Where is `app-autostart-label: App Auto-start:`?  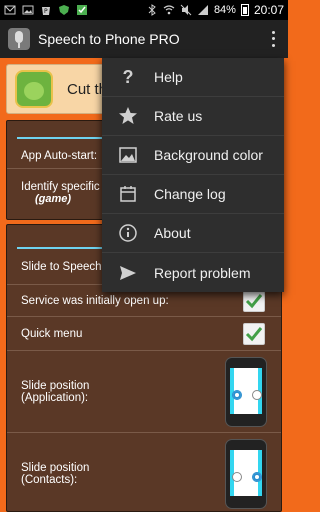
app-autostart-label: App Auto-start: is located at coordinates (59, 155).